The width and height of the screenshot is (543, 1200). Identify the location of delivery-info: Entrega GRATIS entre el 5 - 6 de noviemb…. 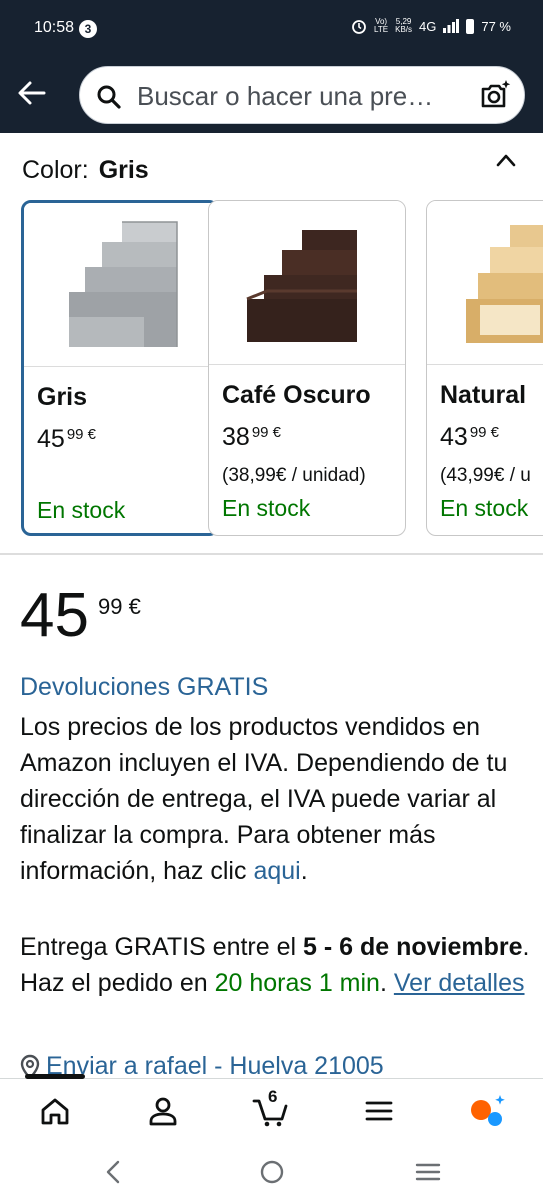
(275, 965).